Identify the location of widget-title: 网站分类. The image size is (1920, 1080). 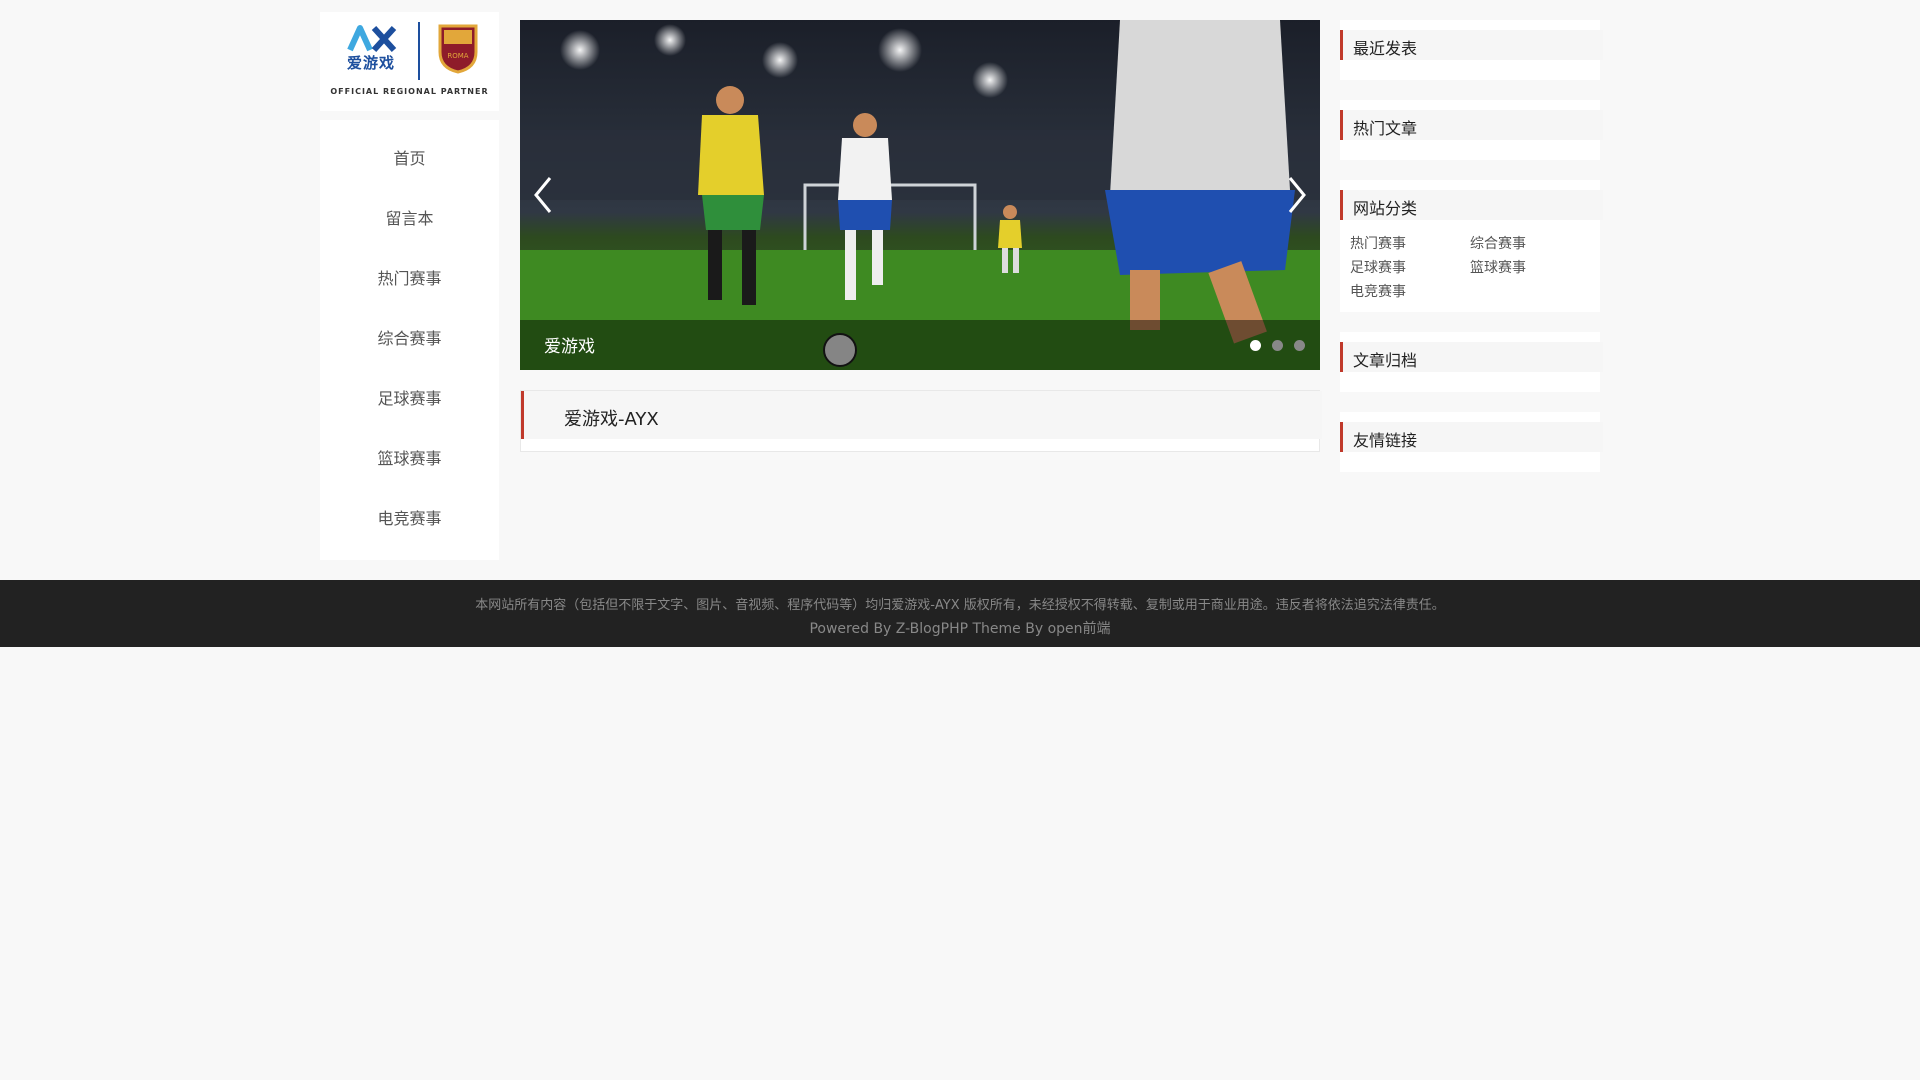
(1385, 208).